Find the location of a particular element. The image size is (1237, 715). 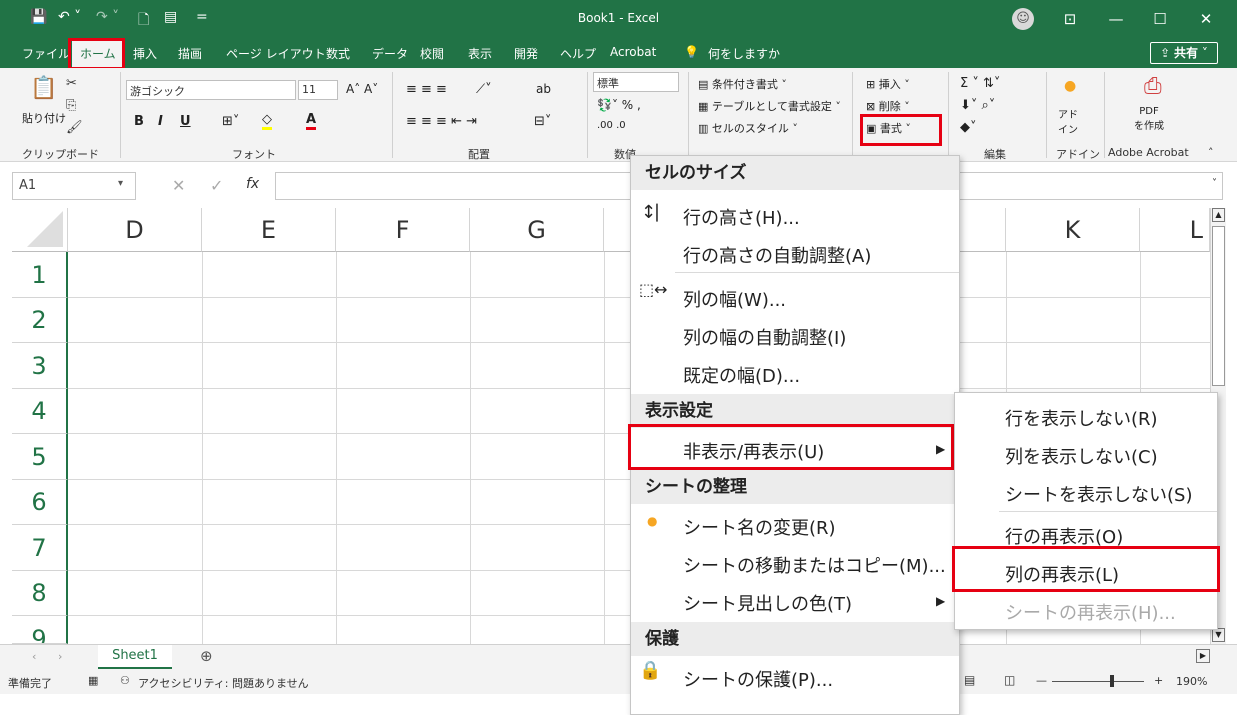

format-painter-icon: 🖌 is located at coordinates (74, 127).